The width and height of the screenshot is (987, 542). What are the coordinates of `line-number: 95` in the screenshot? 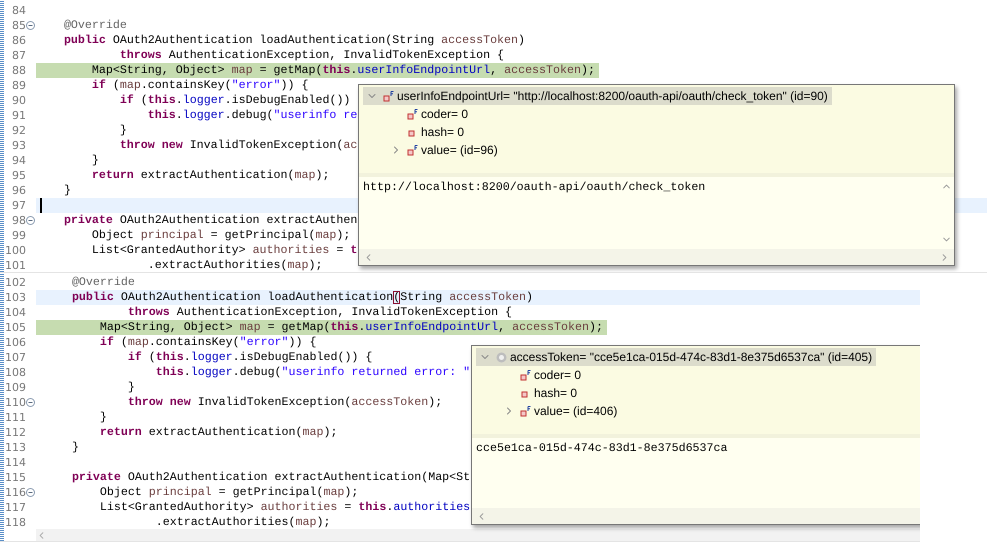 It's located at (19, 175).